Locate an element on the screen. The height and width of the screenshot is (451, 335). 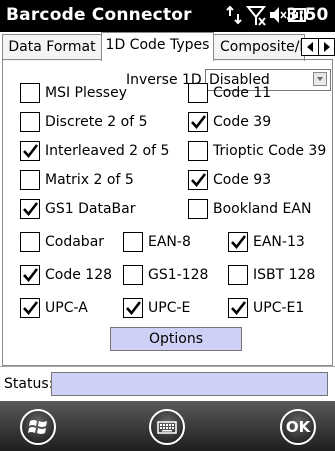
bottom-bar: OK is located at coordinates (167, 426).